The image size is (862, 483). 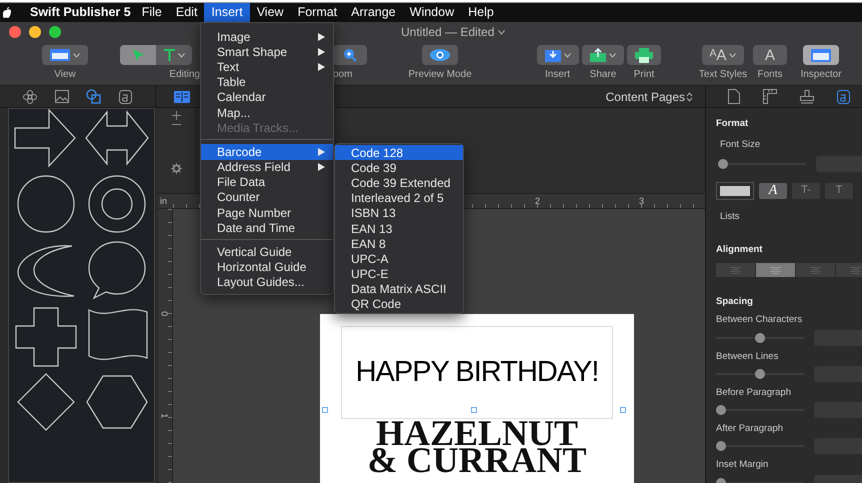 I want to click on text-tool-button, so click(x=174, y=55).